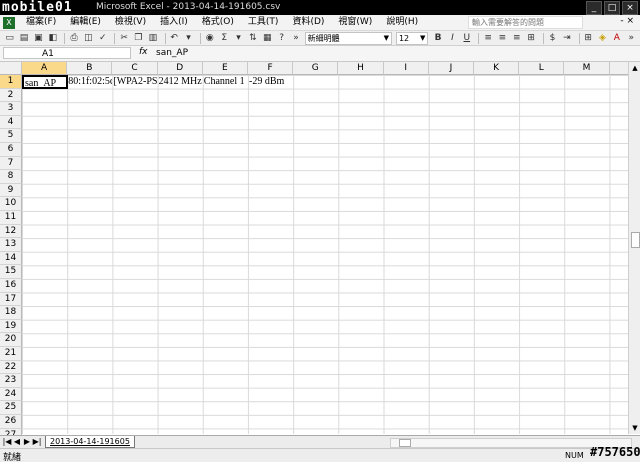 The height and width of the screenshot is (463, 640). Describe the element at coordinates (225, 68) in the screenshot. I see `column-header-e: E` at that location.